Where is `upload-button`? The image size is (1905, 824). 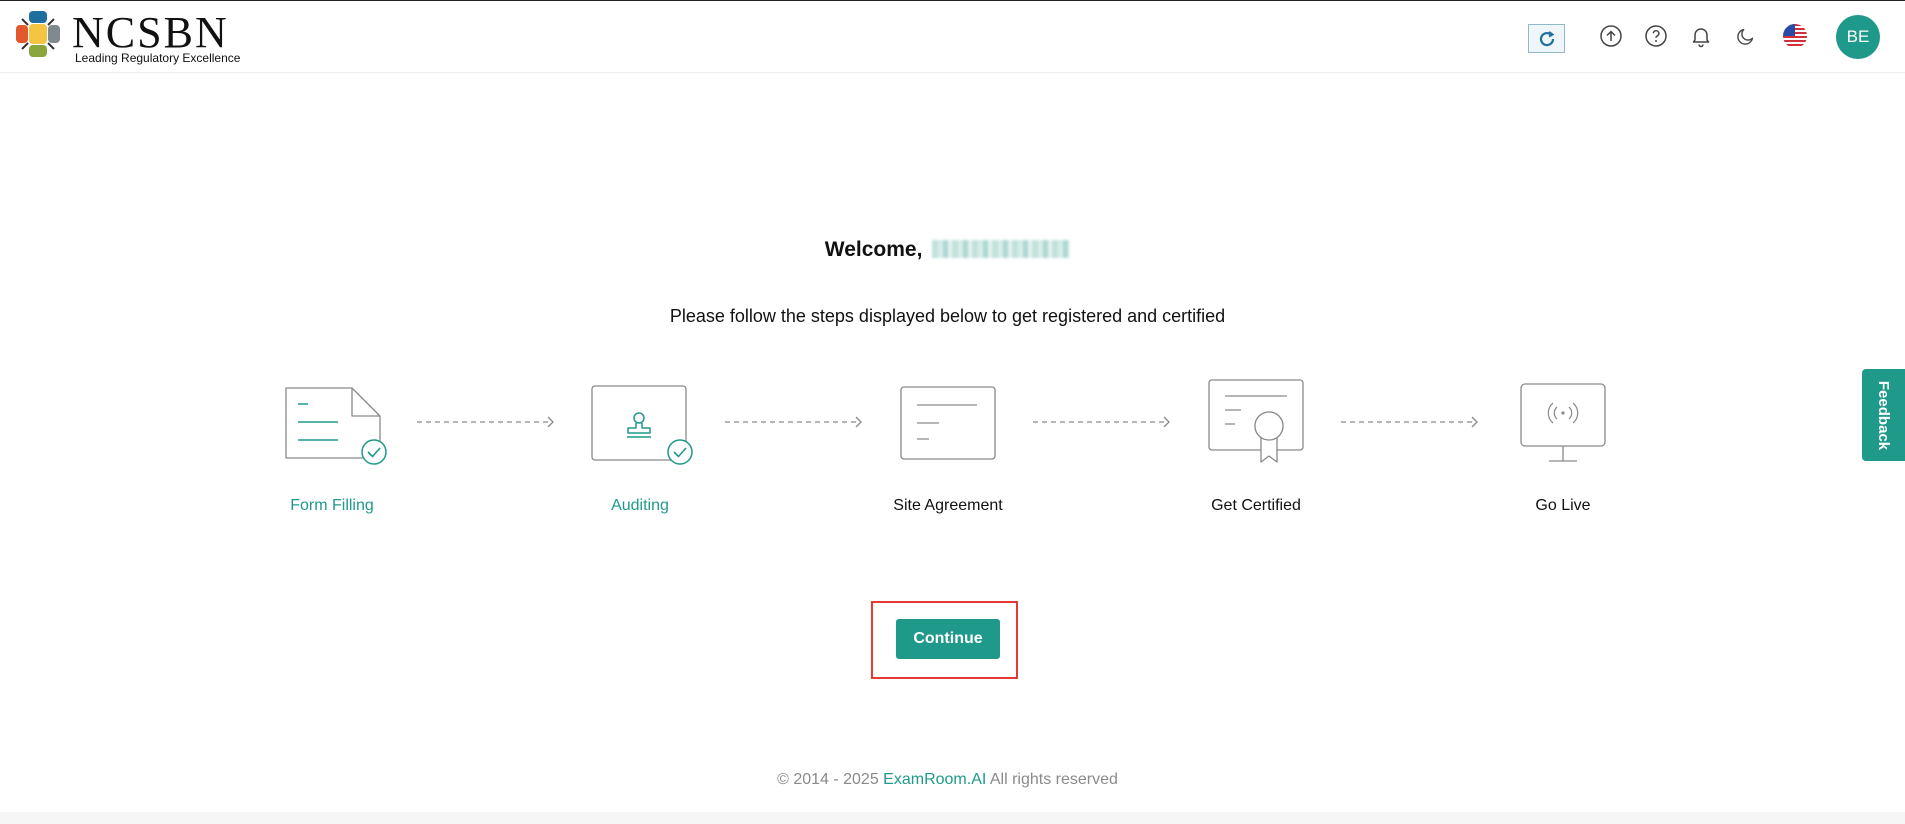
upload-button is located at coordinates (1611, 36).